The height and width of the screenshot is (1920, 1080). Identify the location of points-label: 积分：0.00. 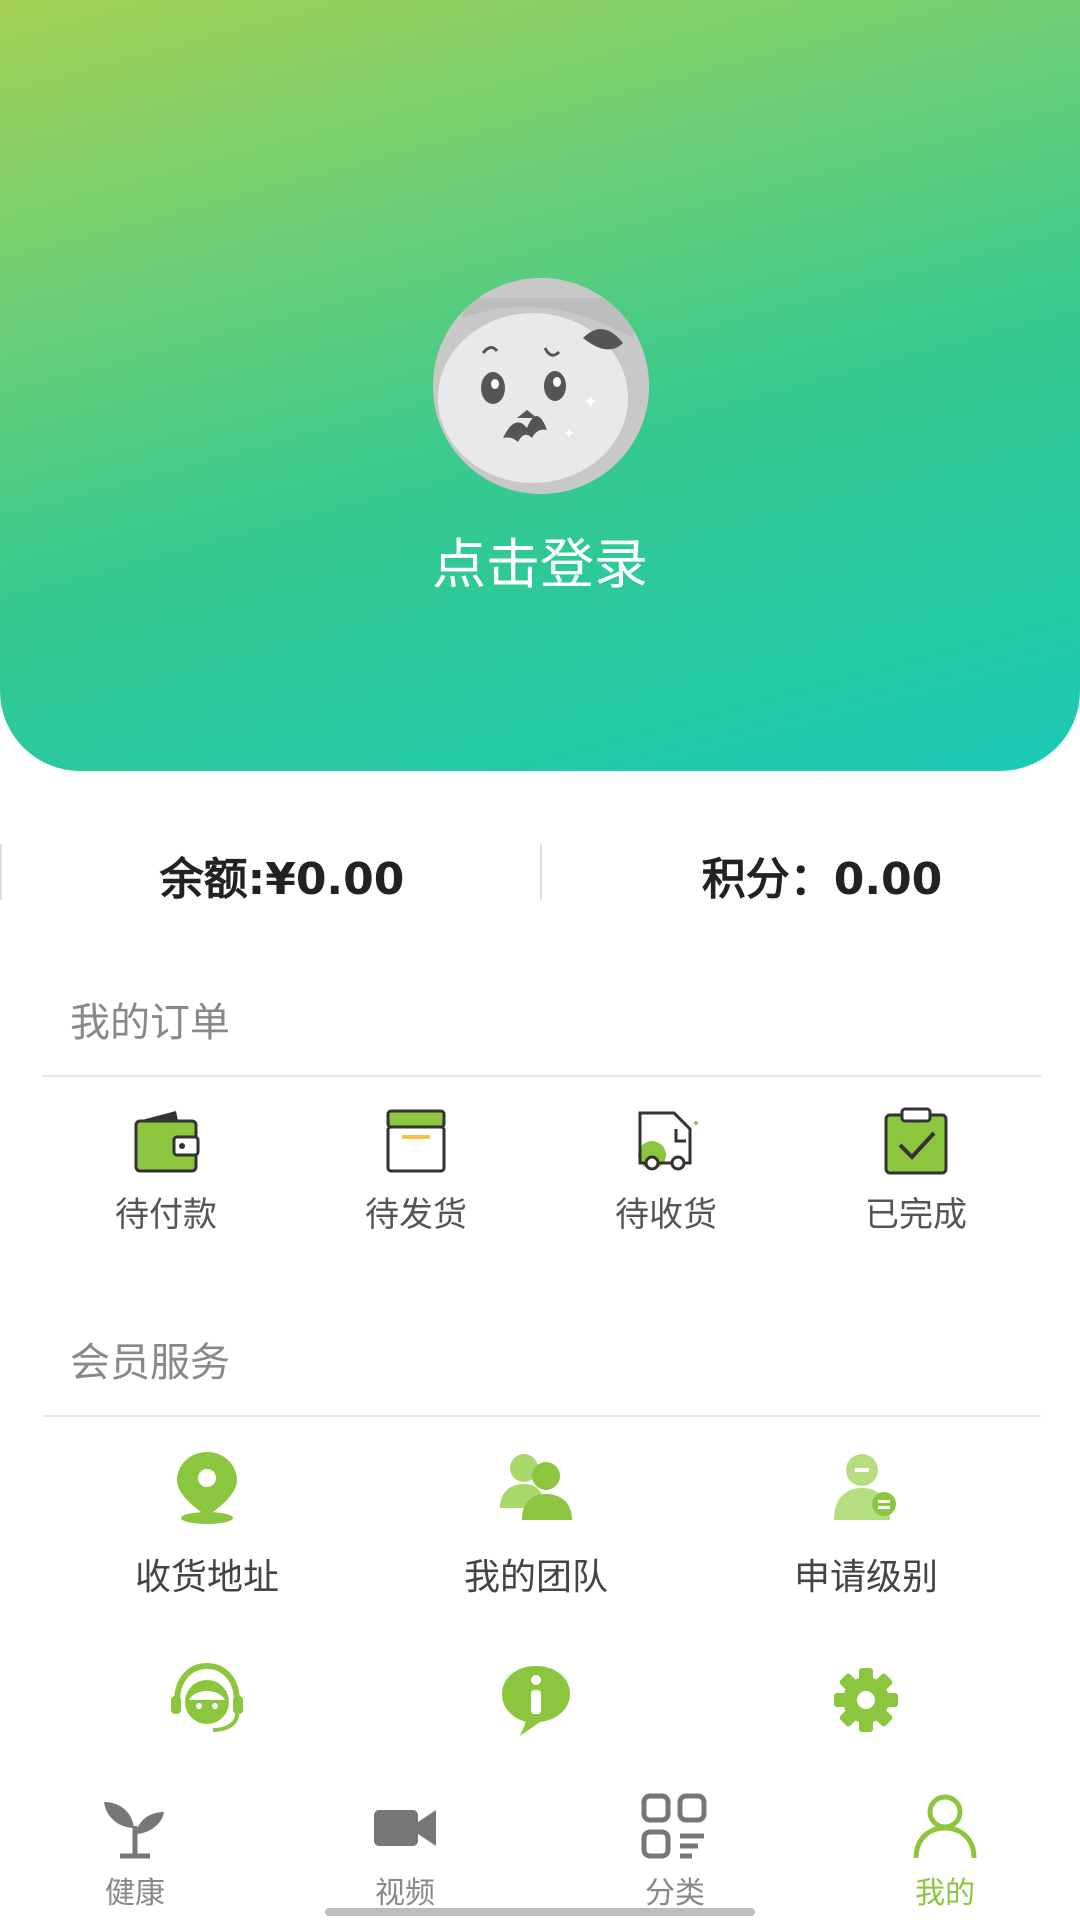
(816, 880).